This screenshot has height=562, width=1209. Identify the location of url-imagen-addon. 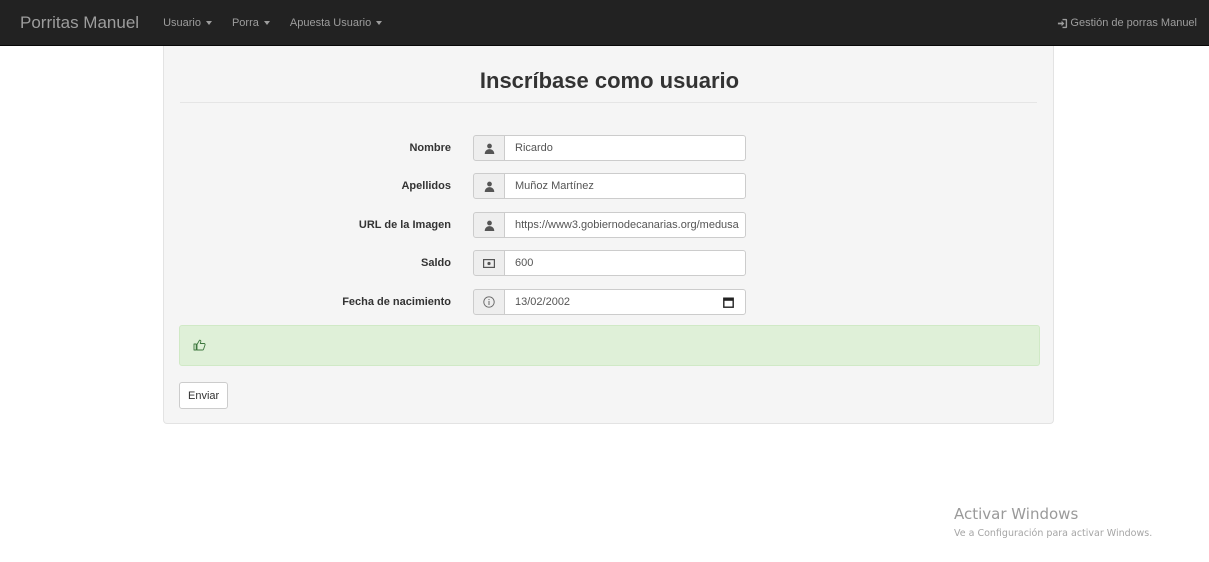
(489, 225).